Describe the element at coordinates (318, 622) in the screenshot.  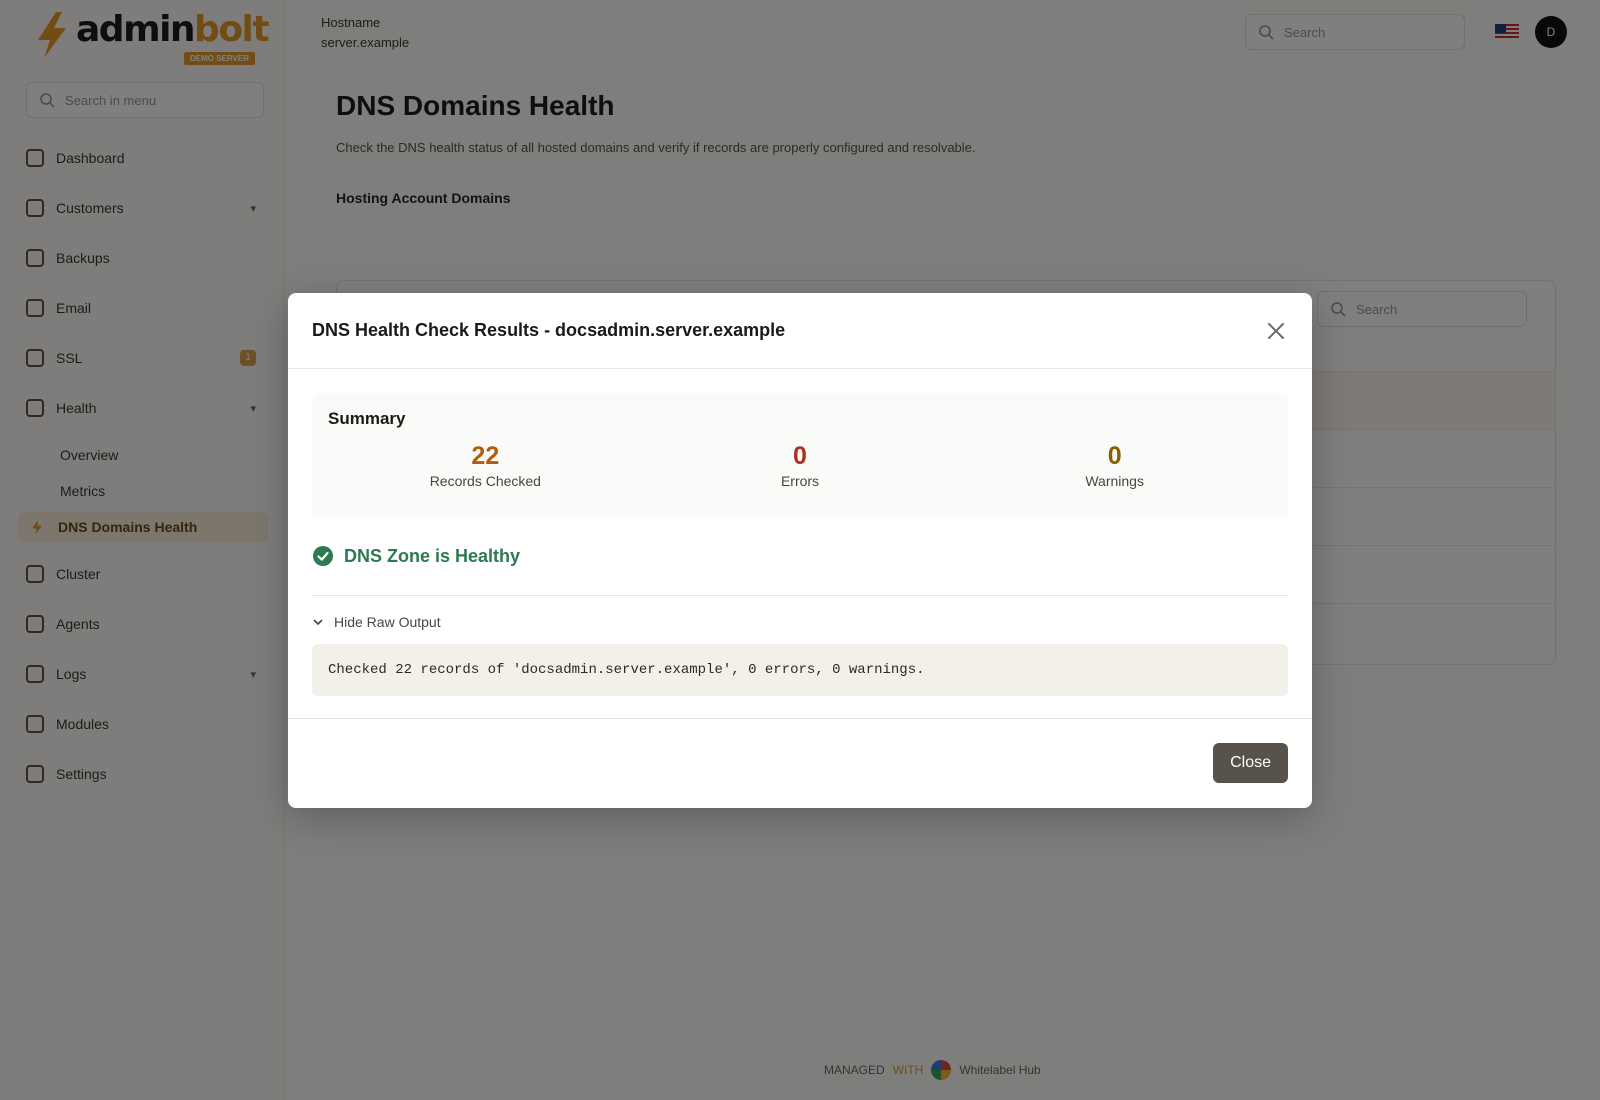
I see `chevron-down-icon` at that location.